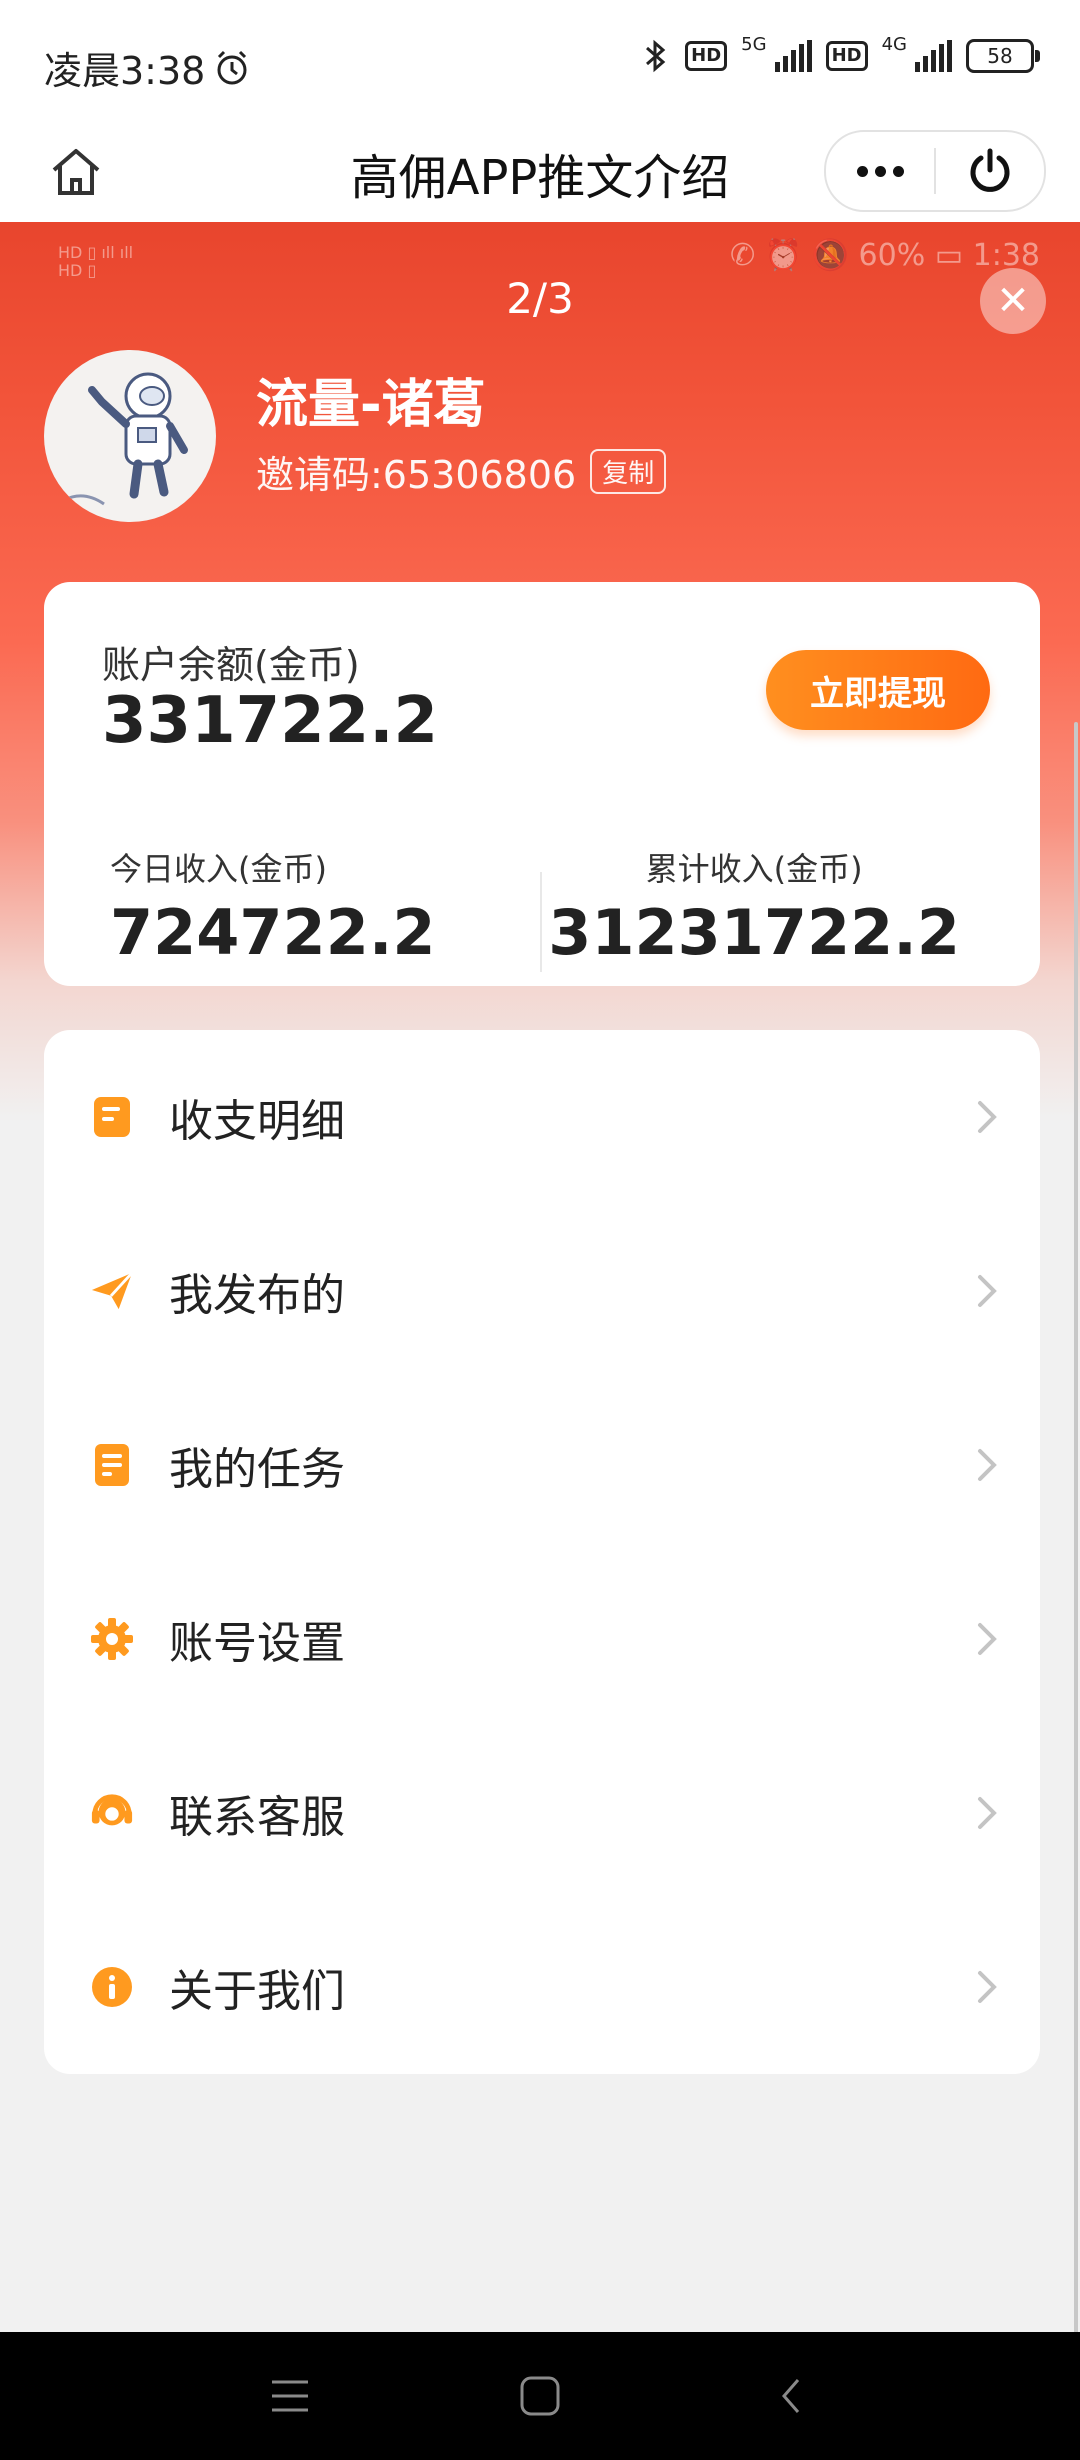  Describe the element at coordinates (542, 1639) in the screenshot. I see `menu-item-account-settings: 账号设置` at that location.